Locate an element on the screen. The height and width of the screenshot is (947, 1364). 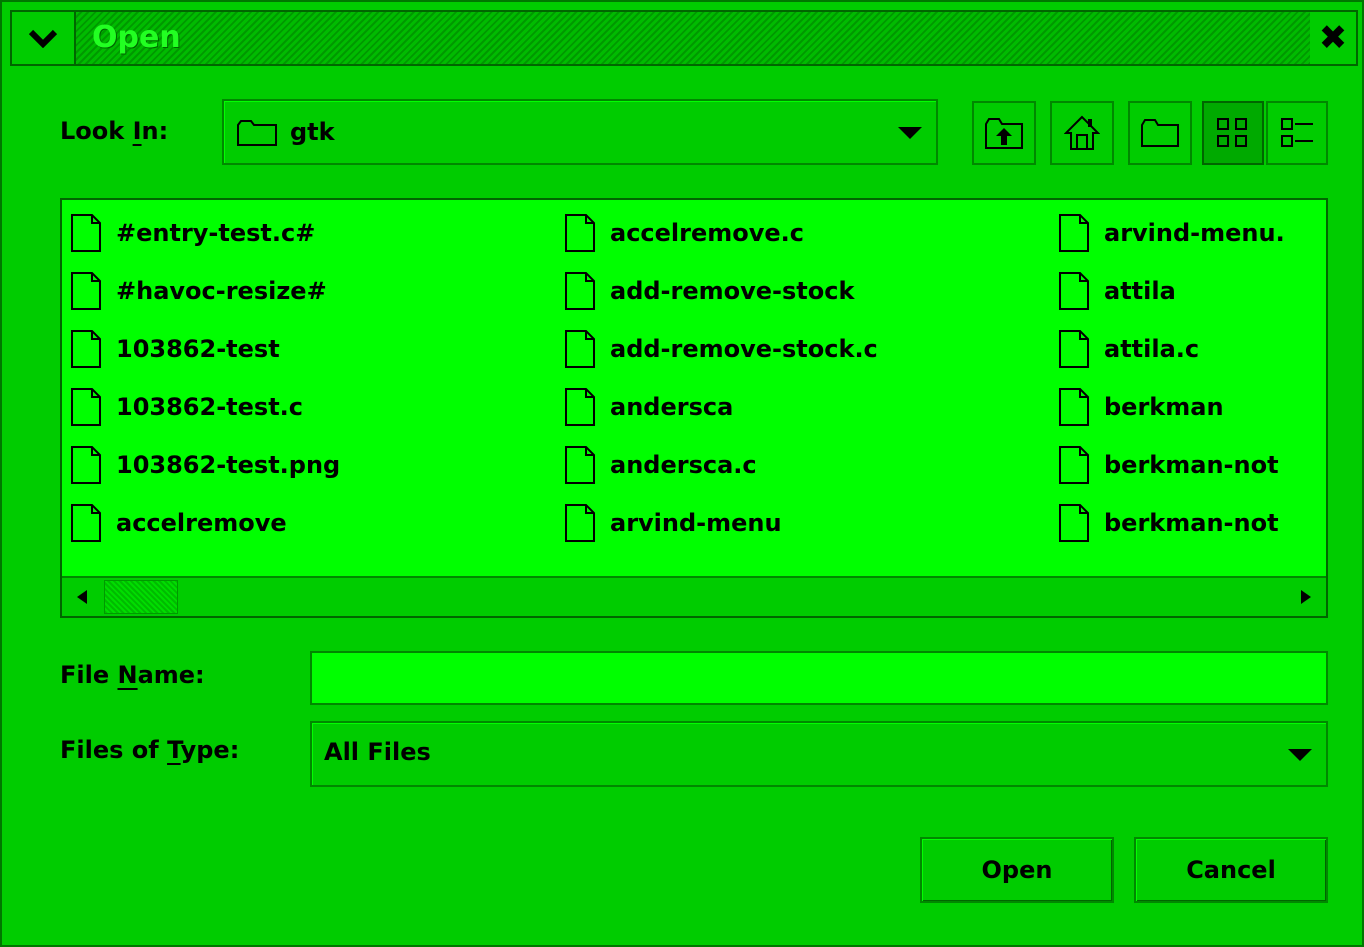
file-name: attila is located at coordinates (1140, 291).